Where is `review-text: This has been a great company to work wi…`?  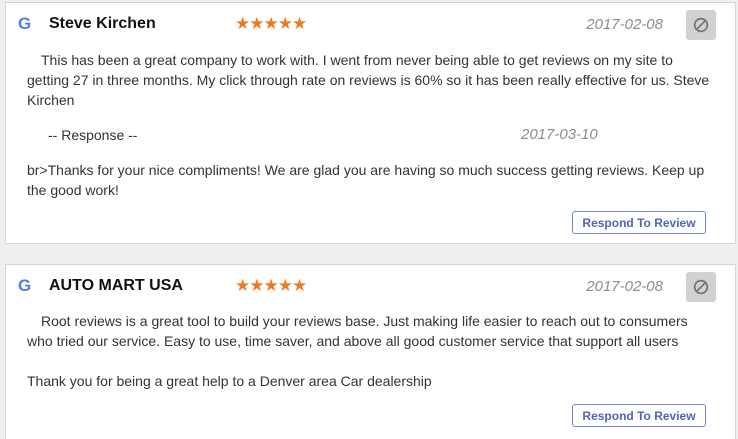
review-text: This has been a great company to work wi… is located at coordinates (368, 80).